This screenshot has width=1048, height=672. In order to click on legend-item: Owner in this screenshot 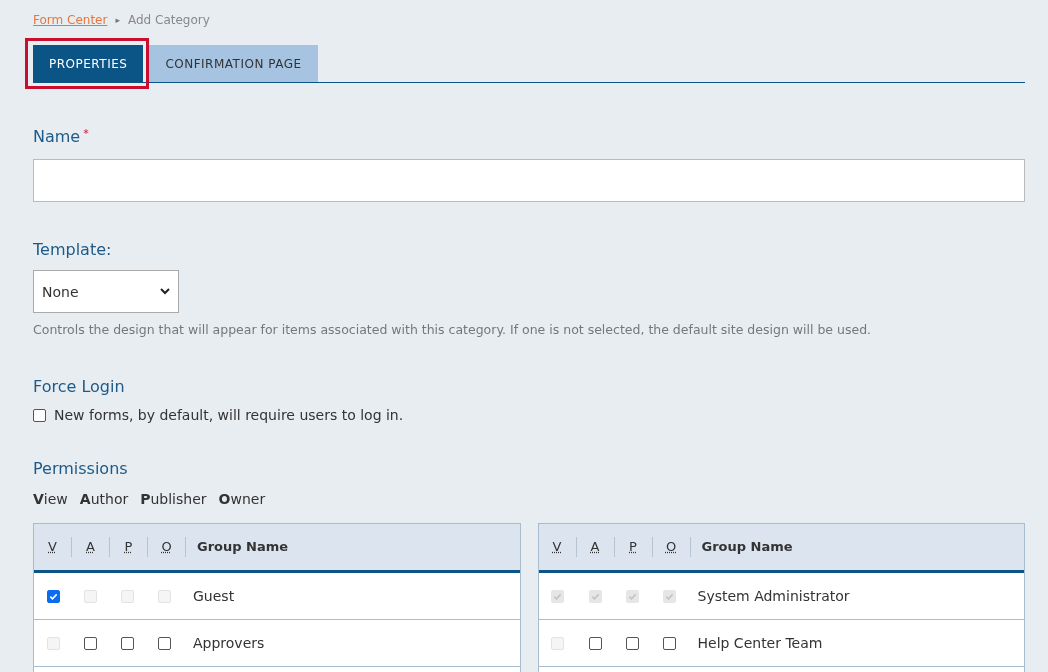, I will do `click(242, 499)`.